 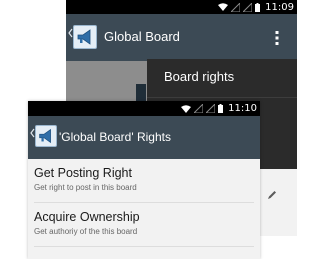 I want to click on status-icons: 11:09, so click(x=256, y=7).